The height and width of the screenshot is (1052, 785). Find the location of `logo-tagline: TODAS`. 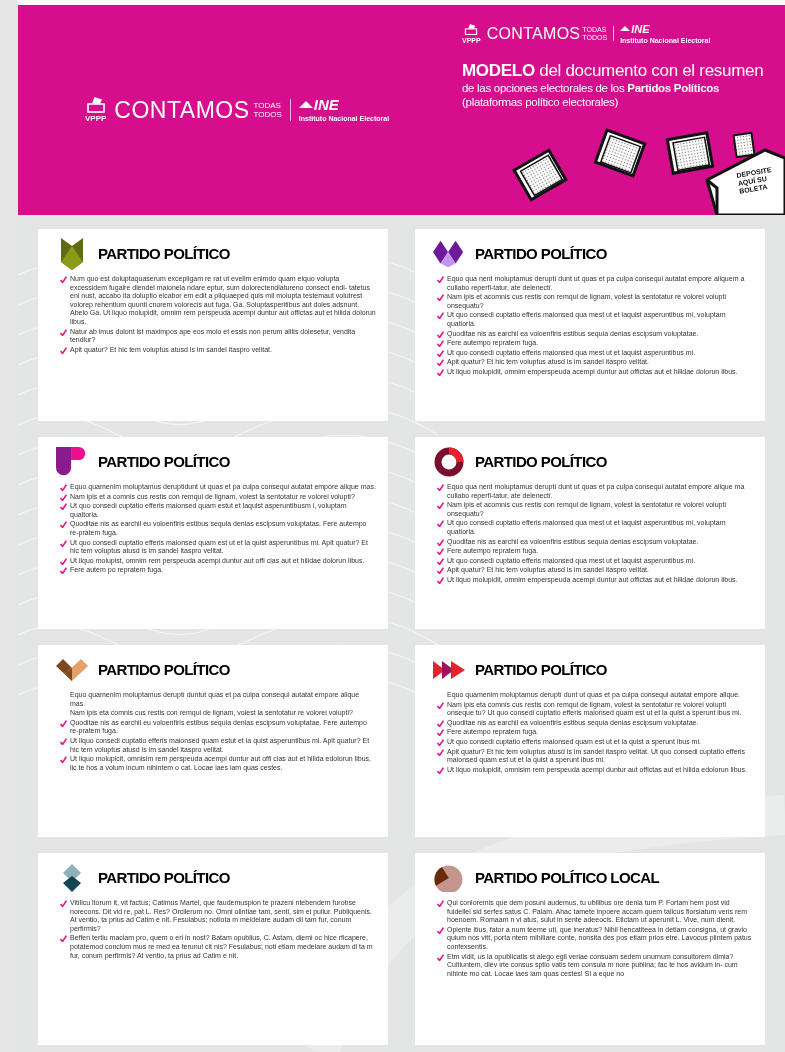

logo-tagline: TODAS is located at coordinates (267, 105).